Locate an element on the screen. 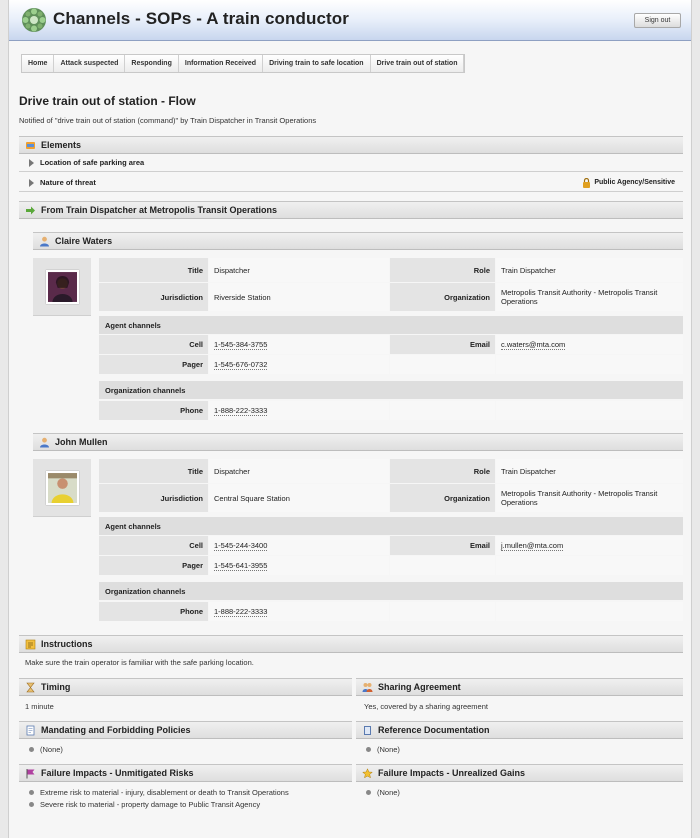 Image resolution: width=700 pixels, height=838 pixels. instructions-title: Instructions is located at coordinates (67, 644).